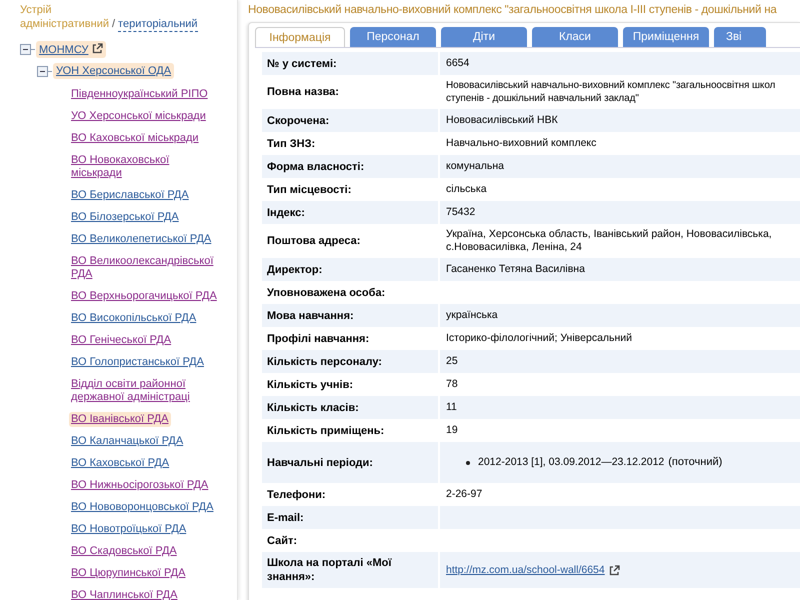 This screenshot has height=600, width=800. What do you see at coordinates (476, 166) in the screenshot?
I see `field-value: комунальна` at bounding box center [476, 166].